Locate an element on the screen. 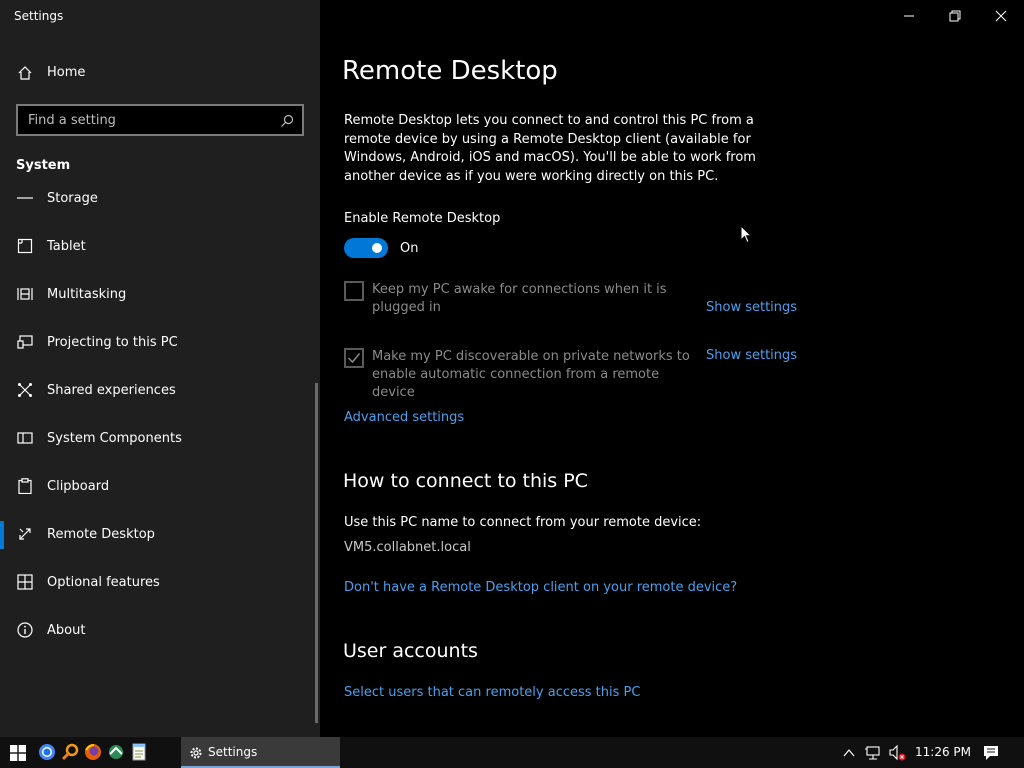 The width and height of the screenshot is (1024, 768). window-title: Settings is located at coordinates (39, 16).